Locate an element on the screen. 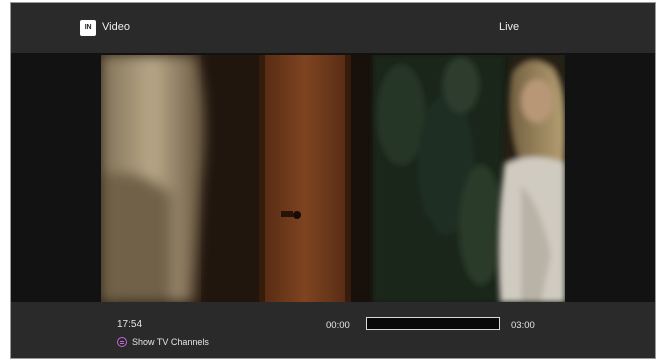 Image resolution: width=660 pixels, height=361 pixels. app-logo-icon: IN is located at coordinates (88, 28).